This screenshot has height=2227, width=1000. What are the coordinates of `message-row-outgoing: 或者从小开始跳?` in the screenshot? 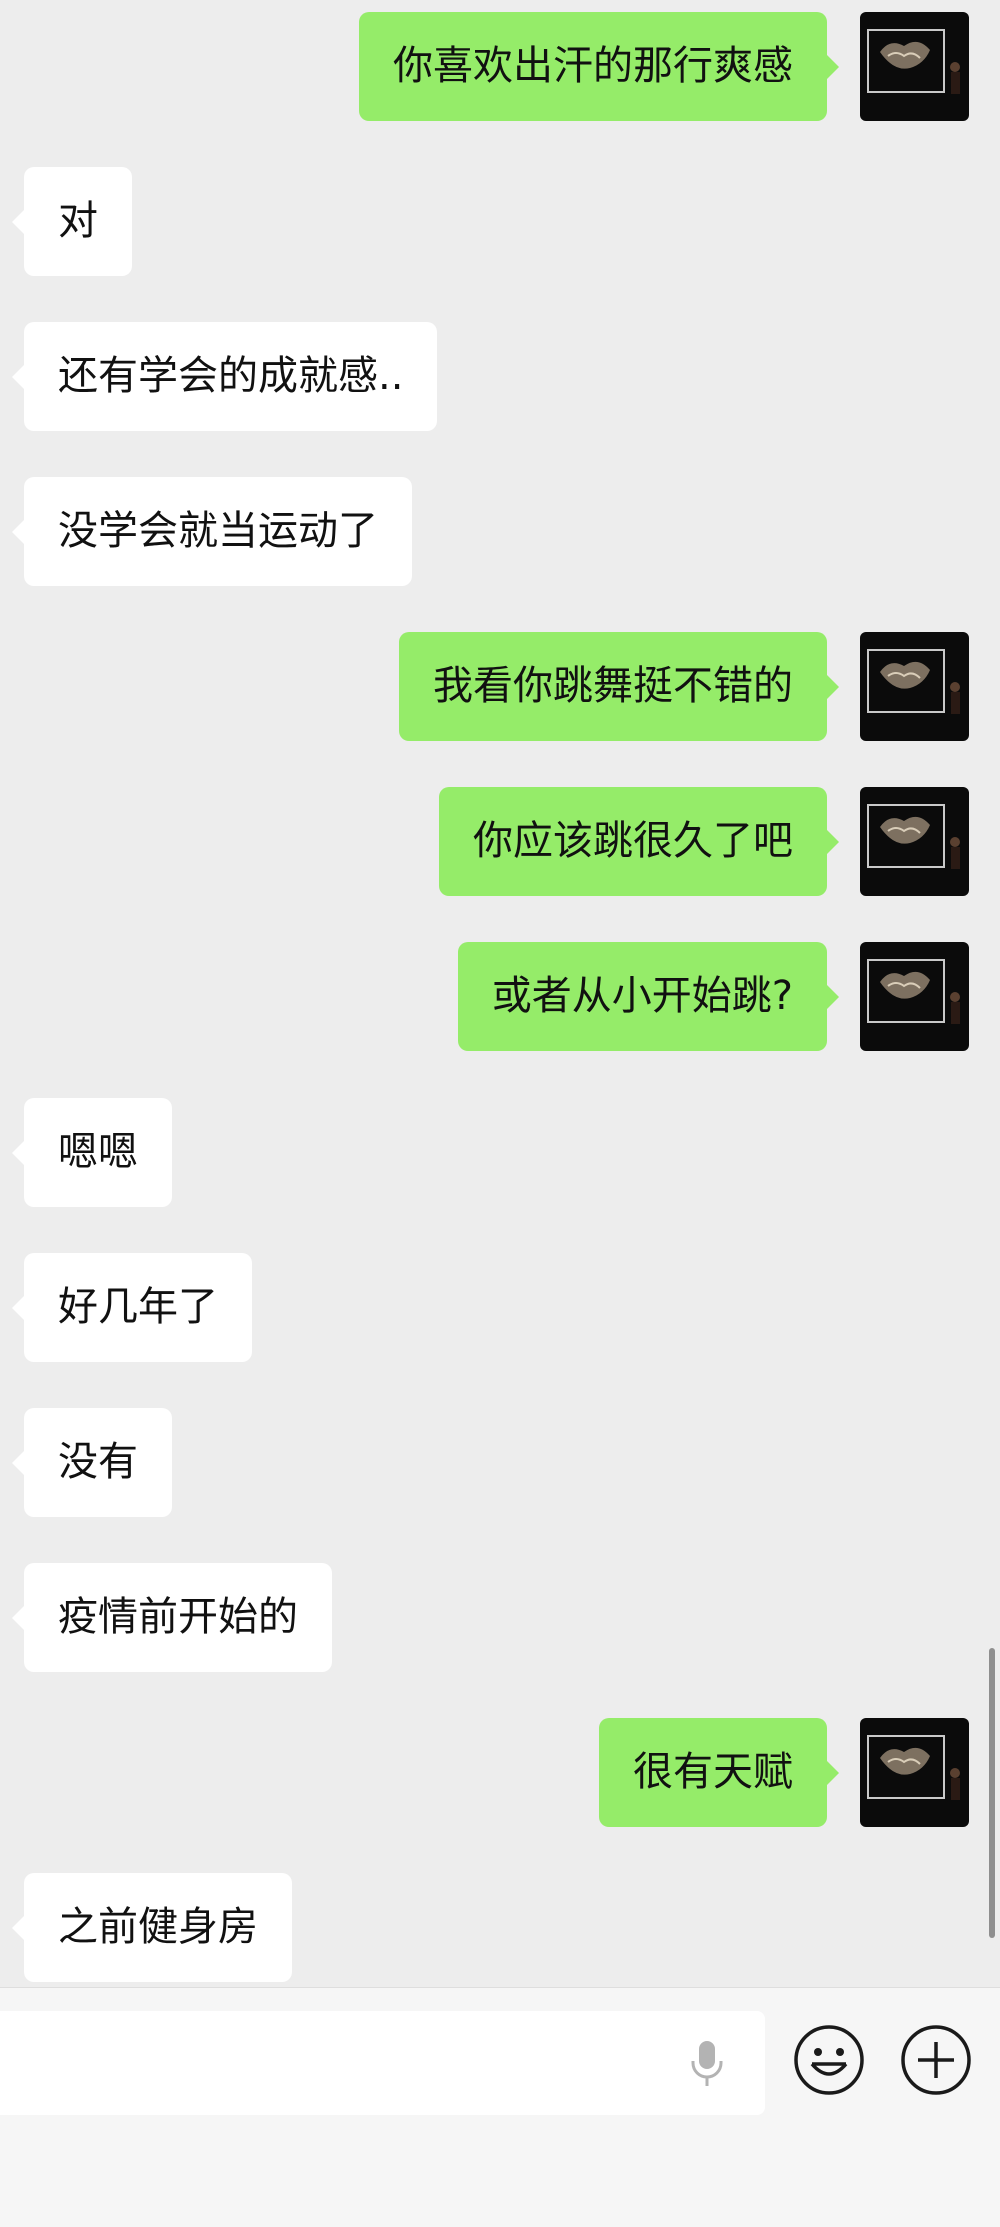 It's located at (500, 996).